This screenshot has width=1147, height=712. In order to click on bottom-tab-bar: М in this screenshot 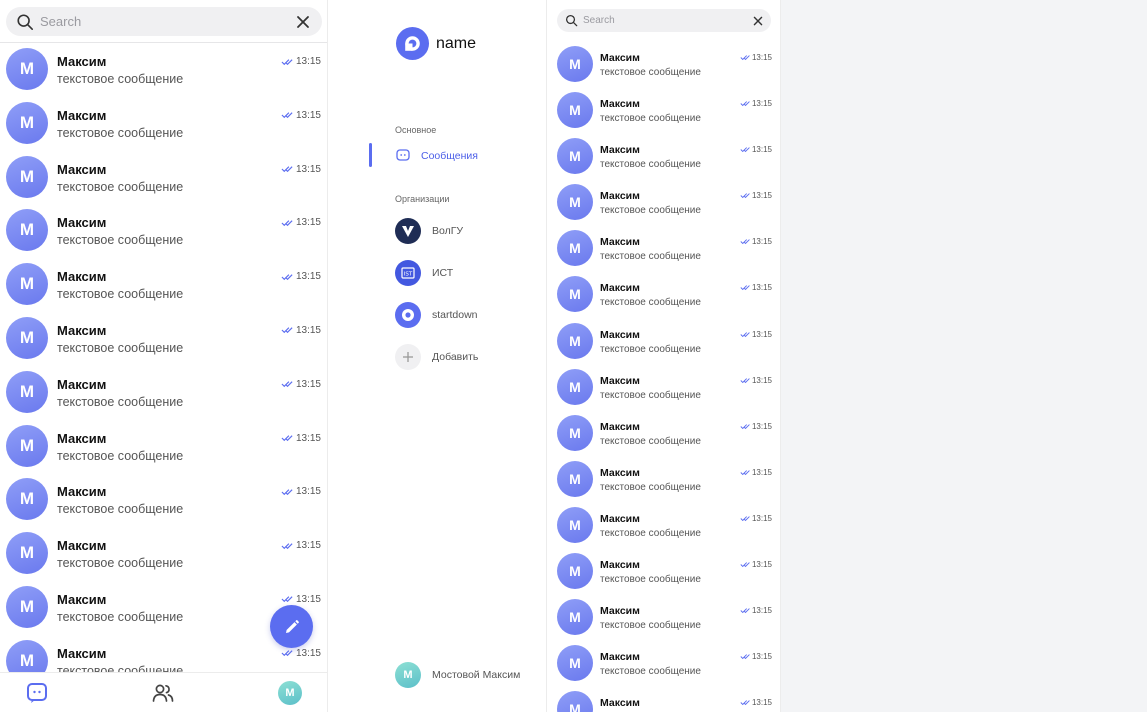, I will do `click(163, 692)`.